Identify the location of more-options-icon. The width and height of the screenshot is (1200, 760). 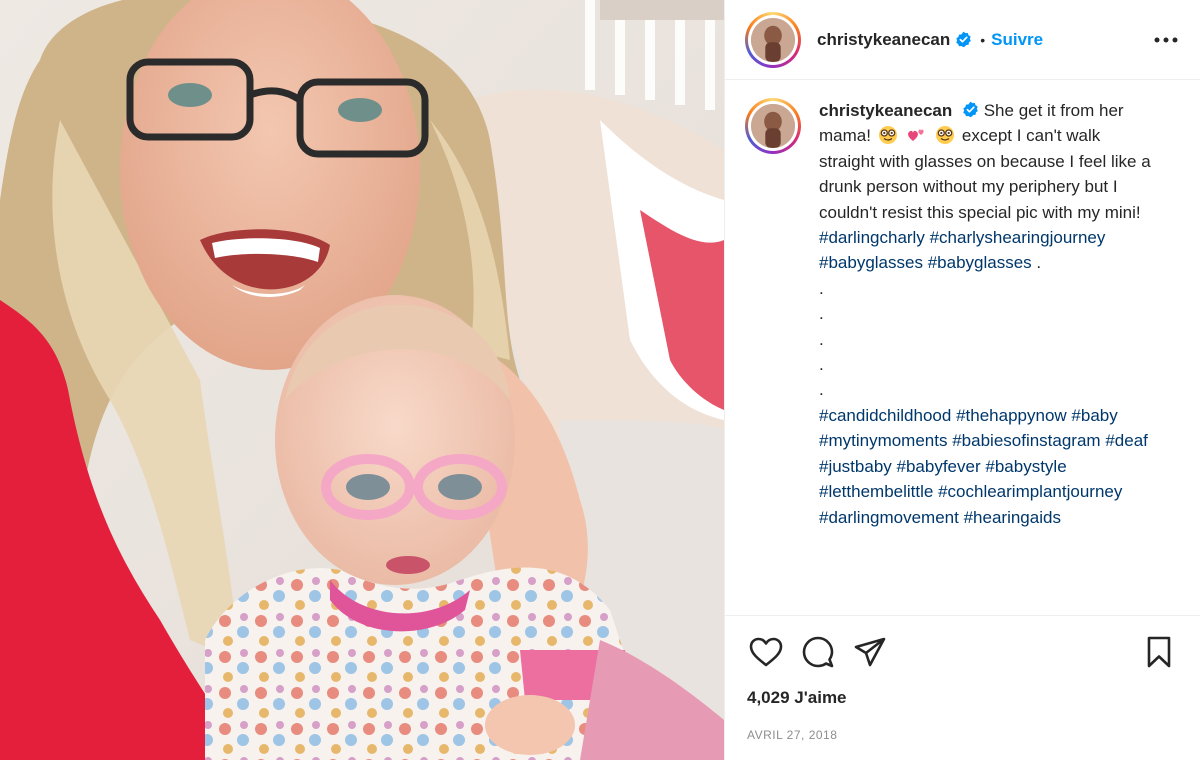
(1166, 40).